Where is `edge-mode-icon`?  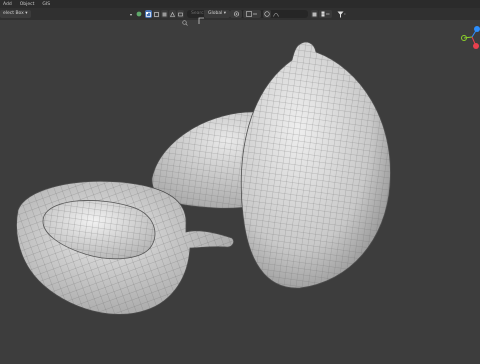 edge-mode-icon is located at coordinates (156, 14).